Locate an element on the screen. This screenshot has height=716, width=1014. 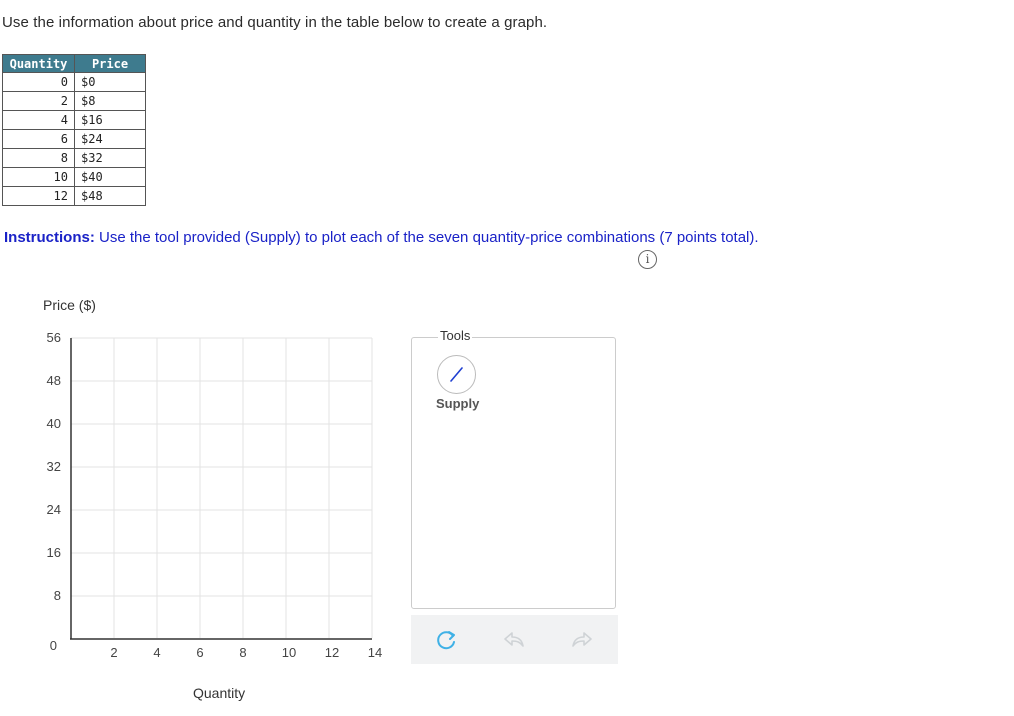
y-tick-label: 8 is located at coordinates (57, 595).